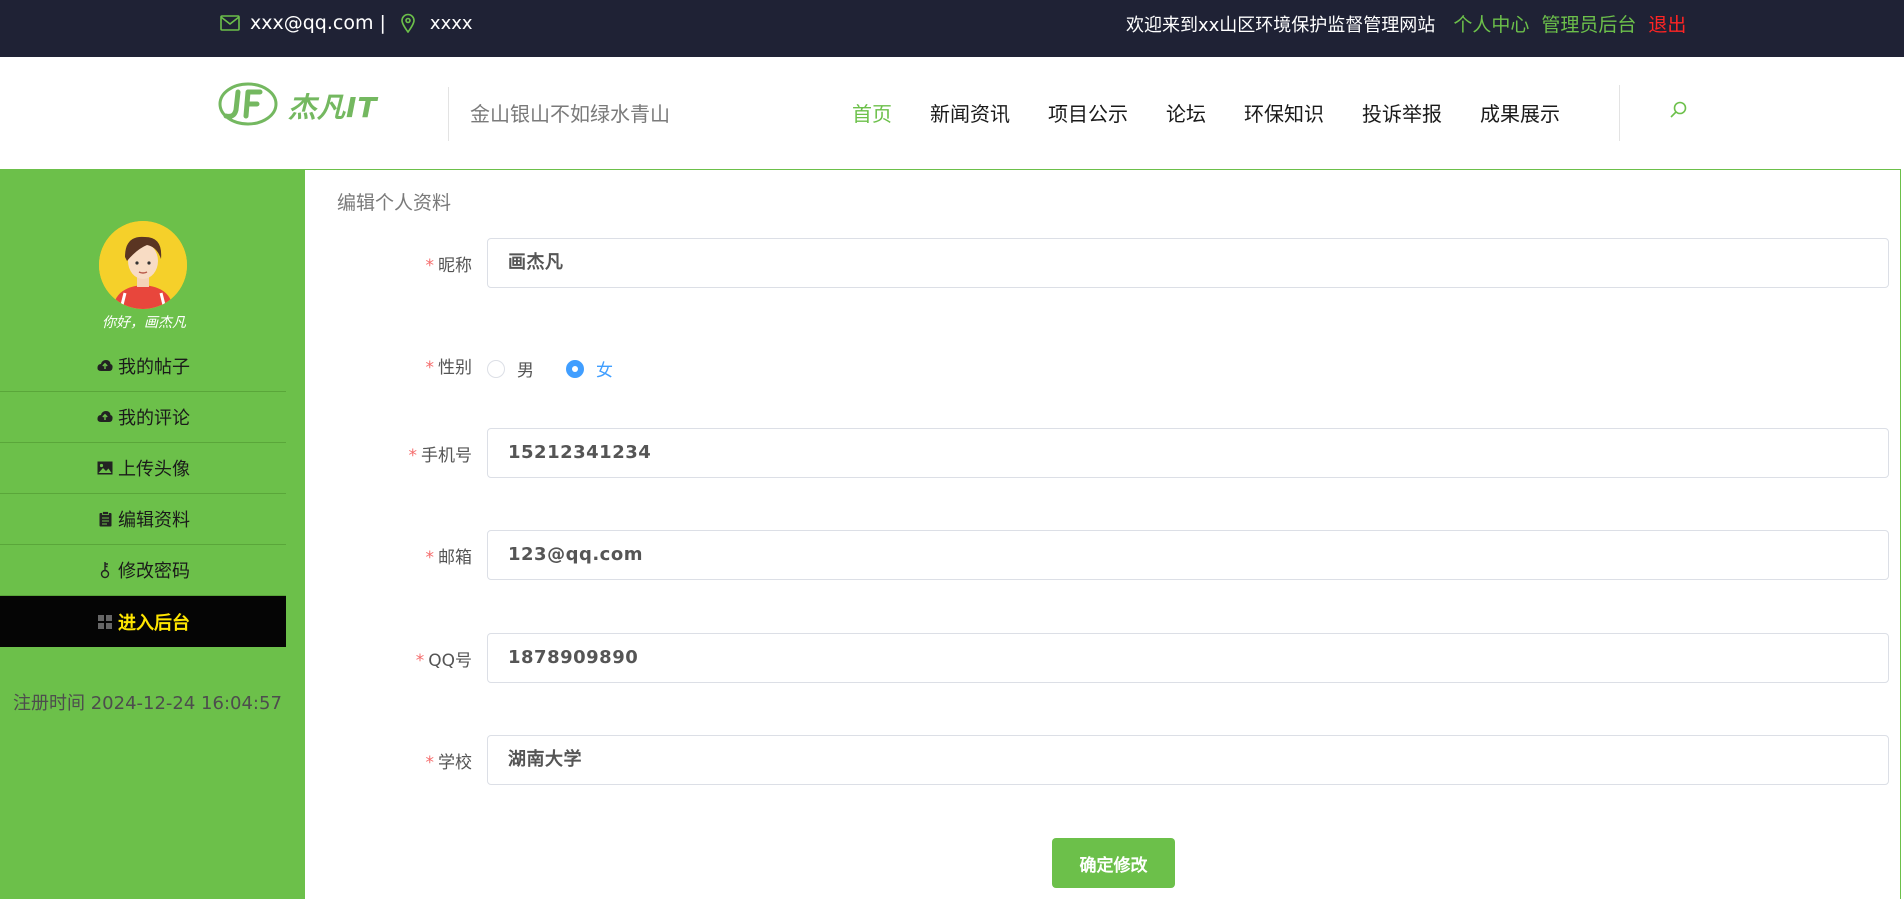 The width and height of the screenshot is (1904, 899). What do you see at coordinates (1113, 863) in the screenshot?
I see `confirm-edit-button: 确定修改` at bounding box center [1113, 863].